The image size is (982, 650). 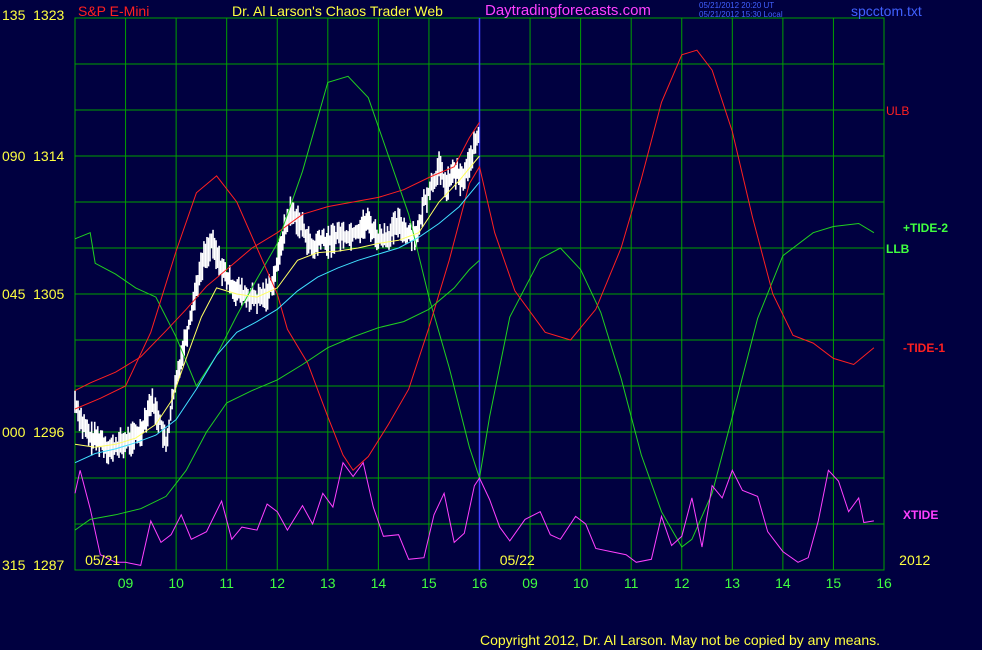 I want to click on xtide-label: XTIDE, so click(x=921, y=515).